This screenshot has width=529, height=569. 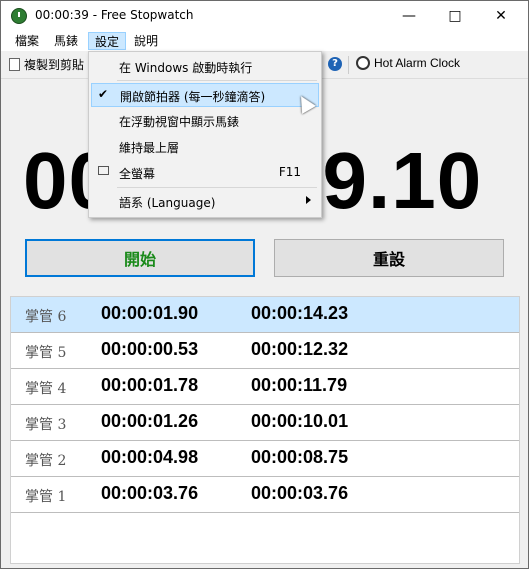 I want to click on lap-name: 掌管 3, so click(x=46, y=425).